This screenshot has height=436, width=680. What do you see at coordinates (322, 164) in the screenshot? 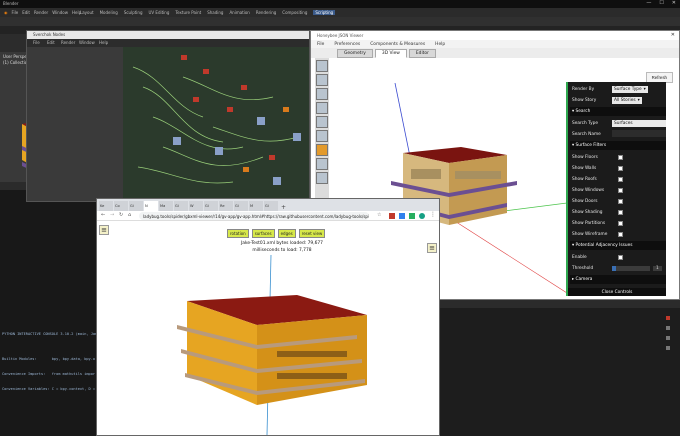
I see `toolbar-shading-icon` at bounding box center [322, 164].